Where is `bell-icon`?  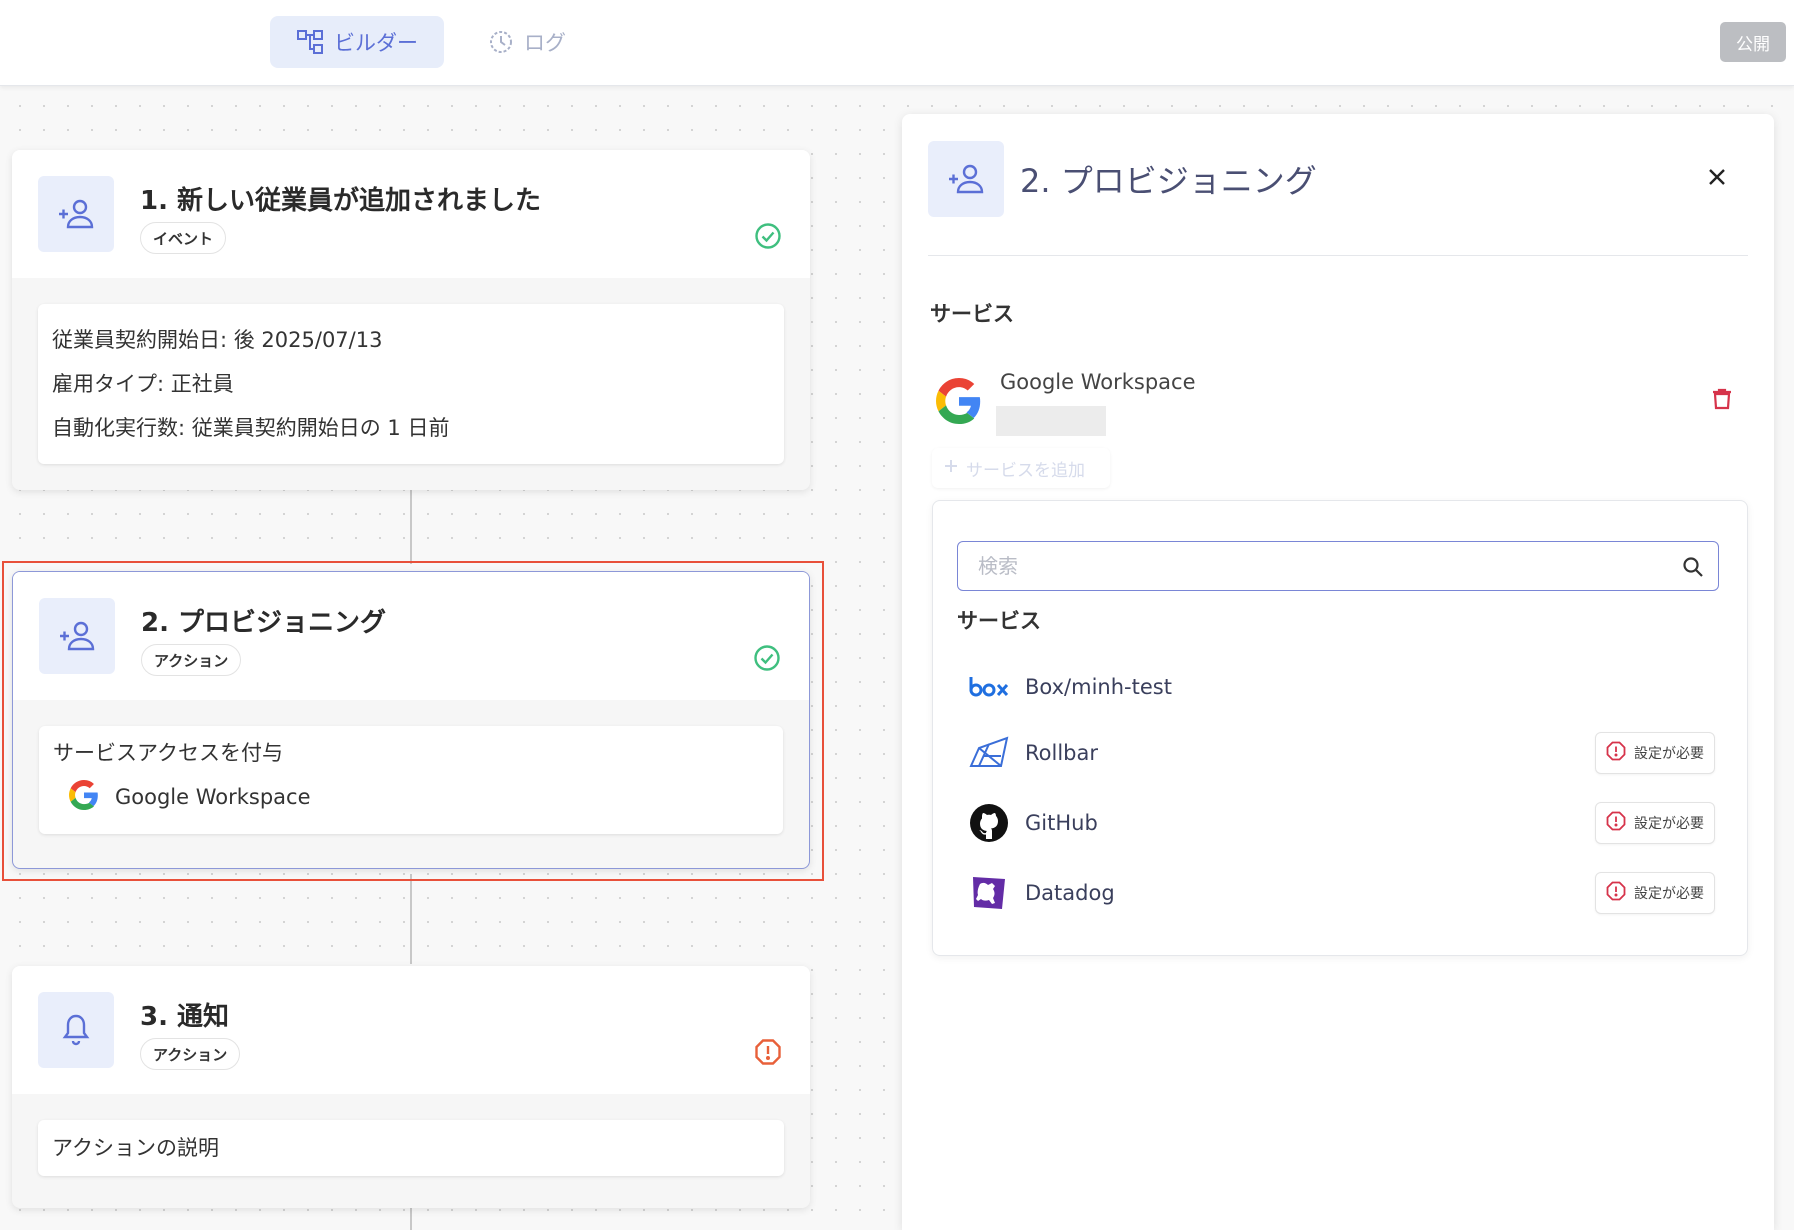 bell-icon is located at coordinates (76, 1030).